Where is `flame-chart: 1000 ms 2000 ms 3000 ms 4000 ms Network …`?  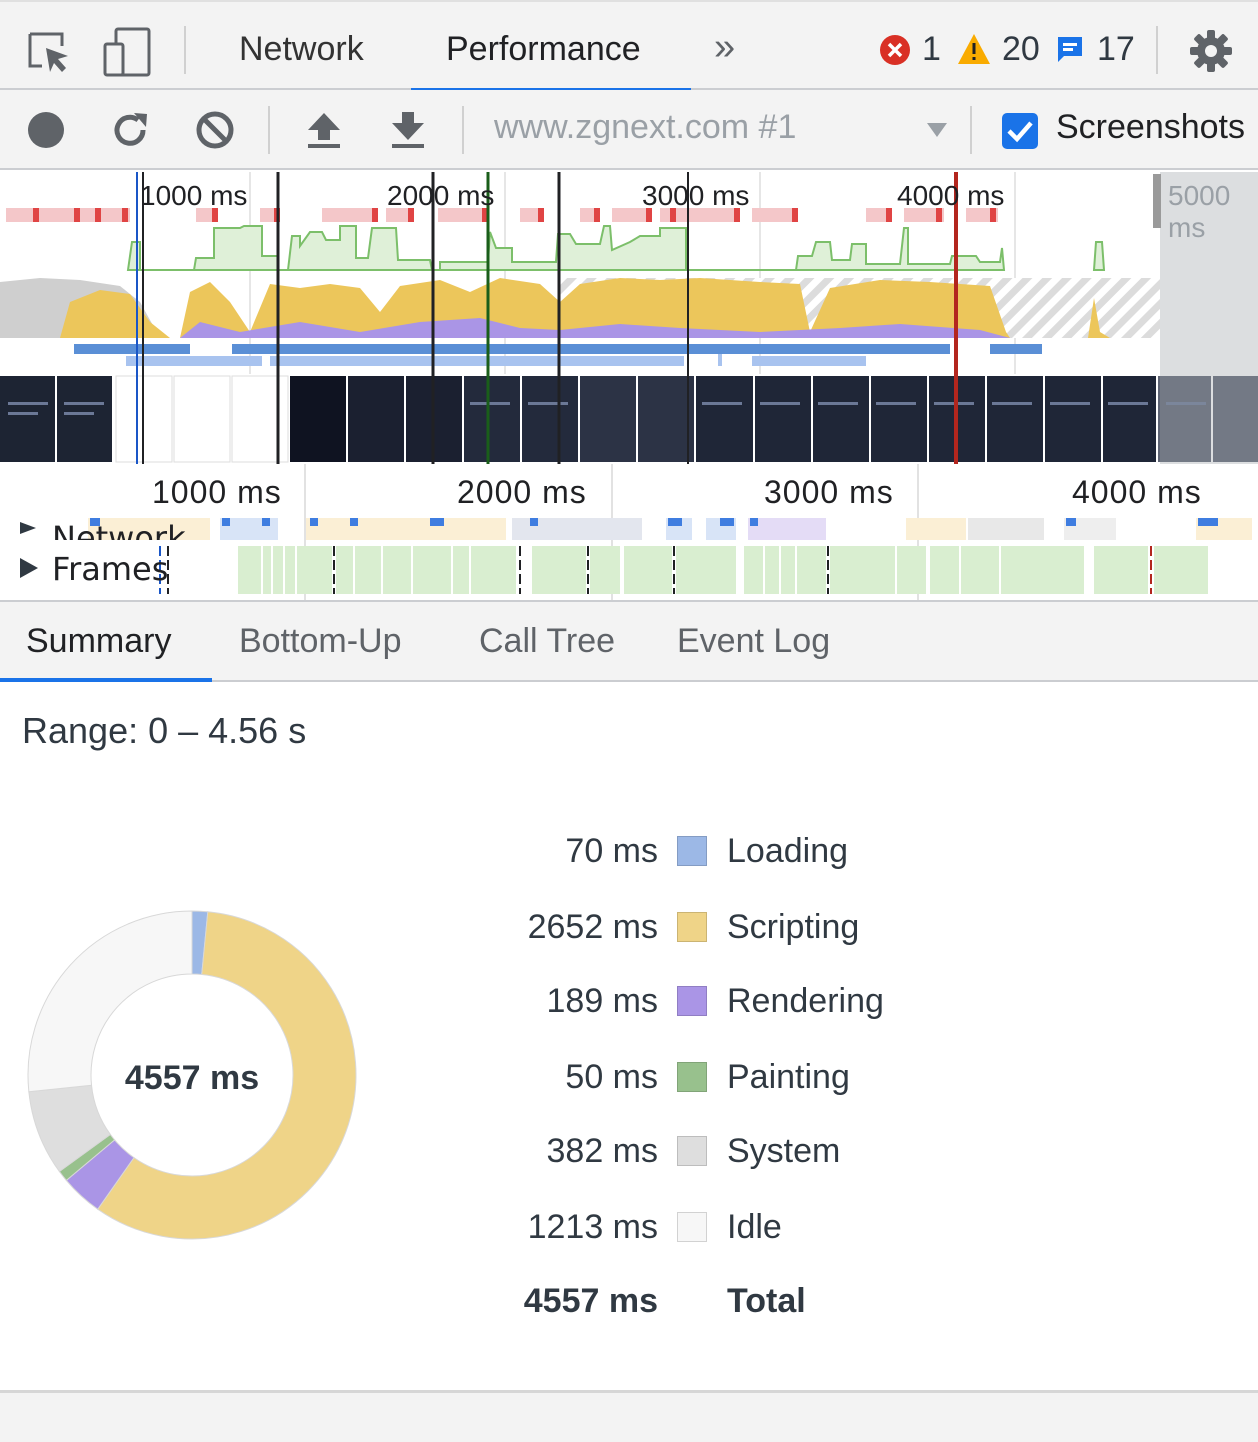
flame-chart: 1000 ms 2000 ms 3000 ms 4000 ms Network … is located at coordinates (629, 533).